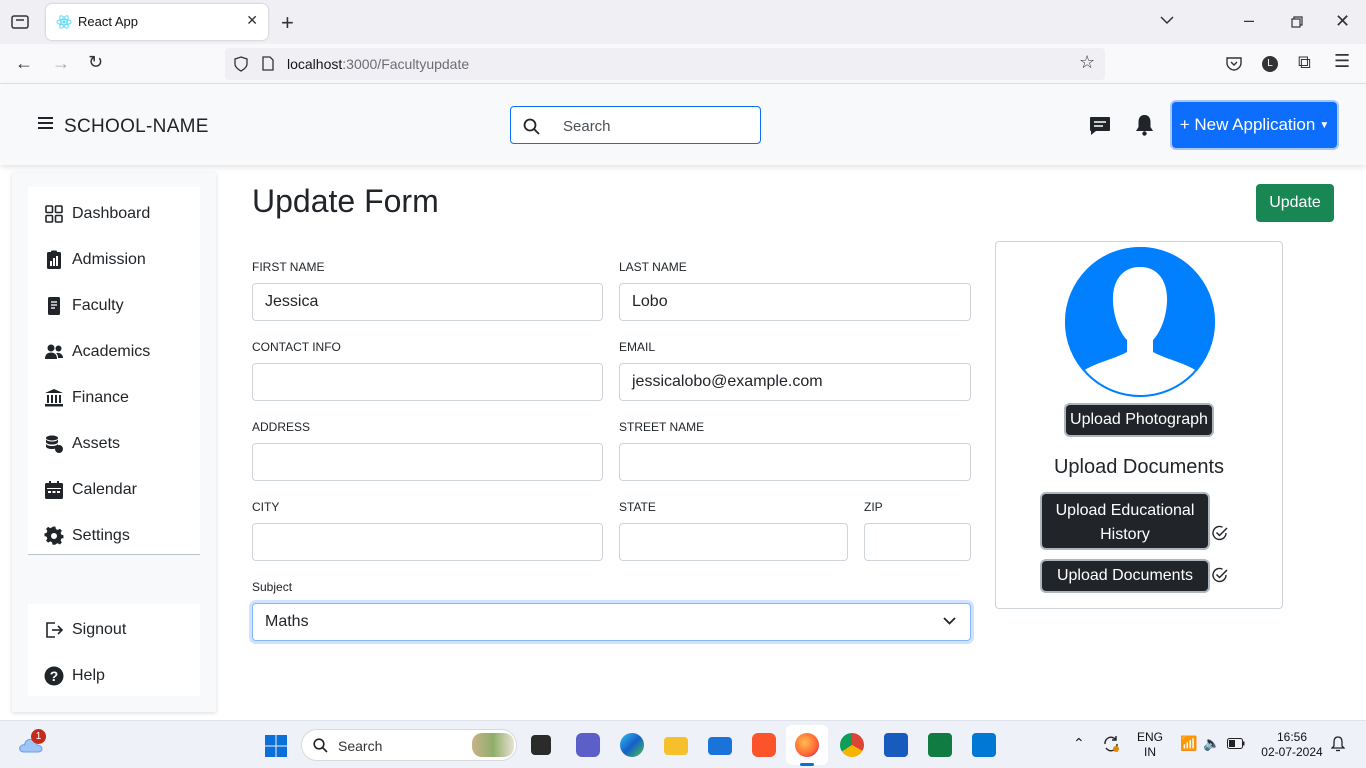 This screenshot has height=768, width=1366. I want to click on react-logo-icon, so click(64, 22).